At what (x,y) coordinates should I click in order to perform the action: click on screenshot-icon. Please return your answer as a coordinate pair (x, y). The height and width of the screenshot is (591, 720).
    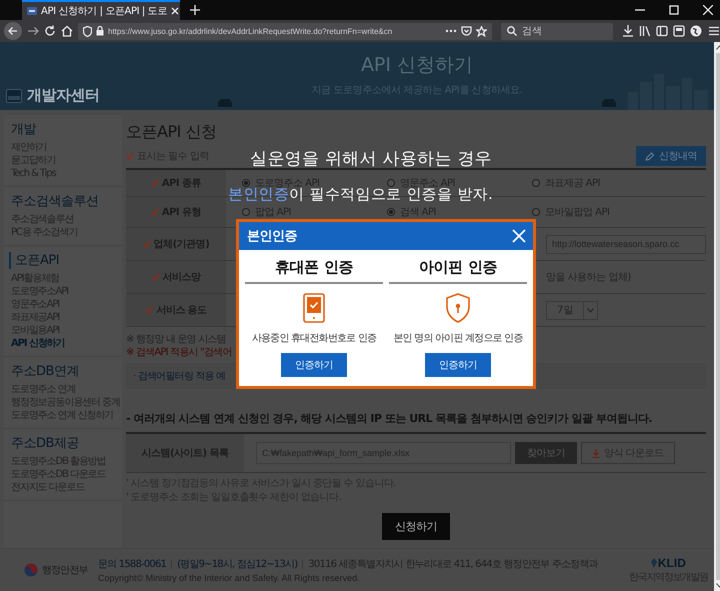
    Looking at the image, I should click on (679, 31).